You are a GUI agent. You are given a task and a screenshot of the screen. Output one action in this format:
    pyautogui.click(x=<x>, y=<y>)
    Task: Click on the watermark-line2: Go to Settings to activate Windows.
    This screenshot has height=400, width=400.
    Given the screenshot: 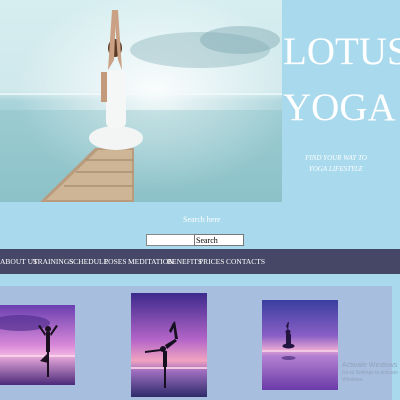 What is the action you would take?
    pyautogui.click(x=370, y=376)
    